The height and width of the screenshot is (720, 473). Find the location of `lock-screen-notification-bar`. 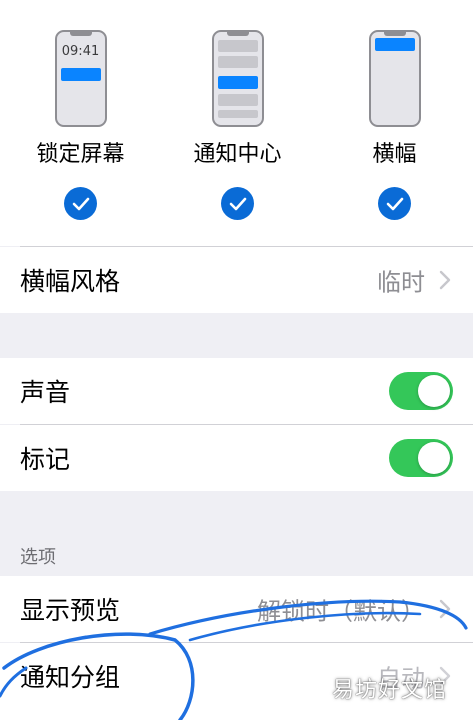

lock-screen-notification-bar is located at coordinates (80, 74).